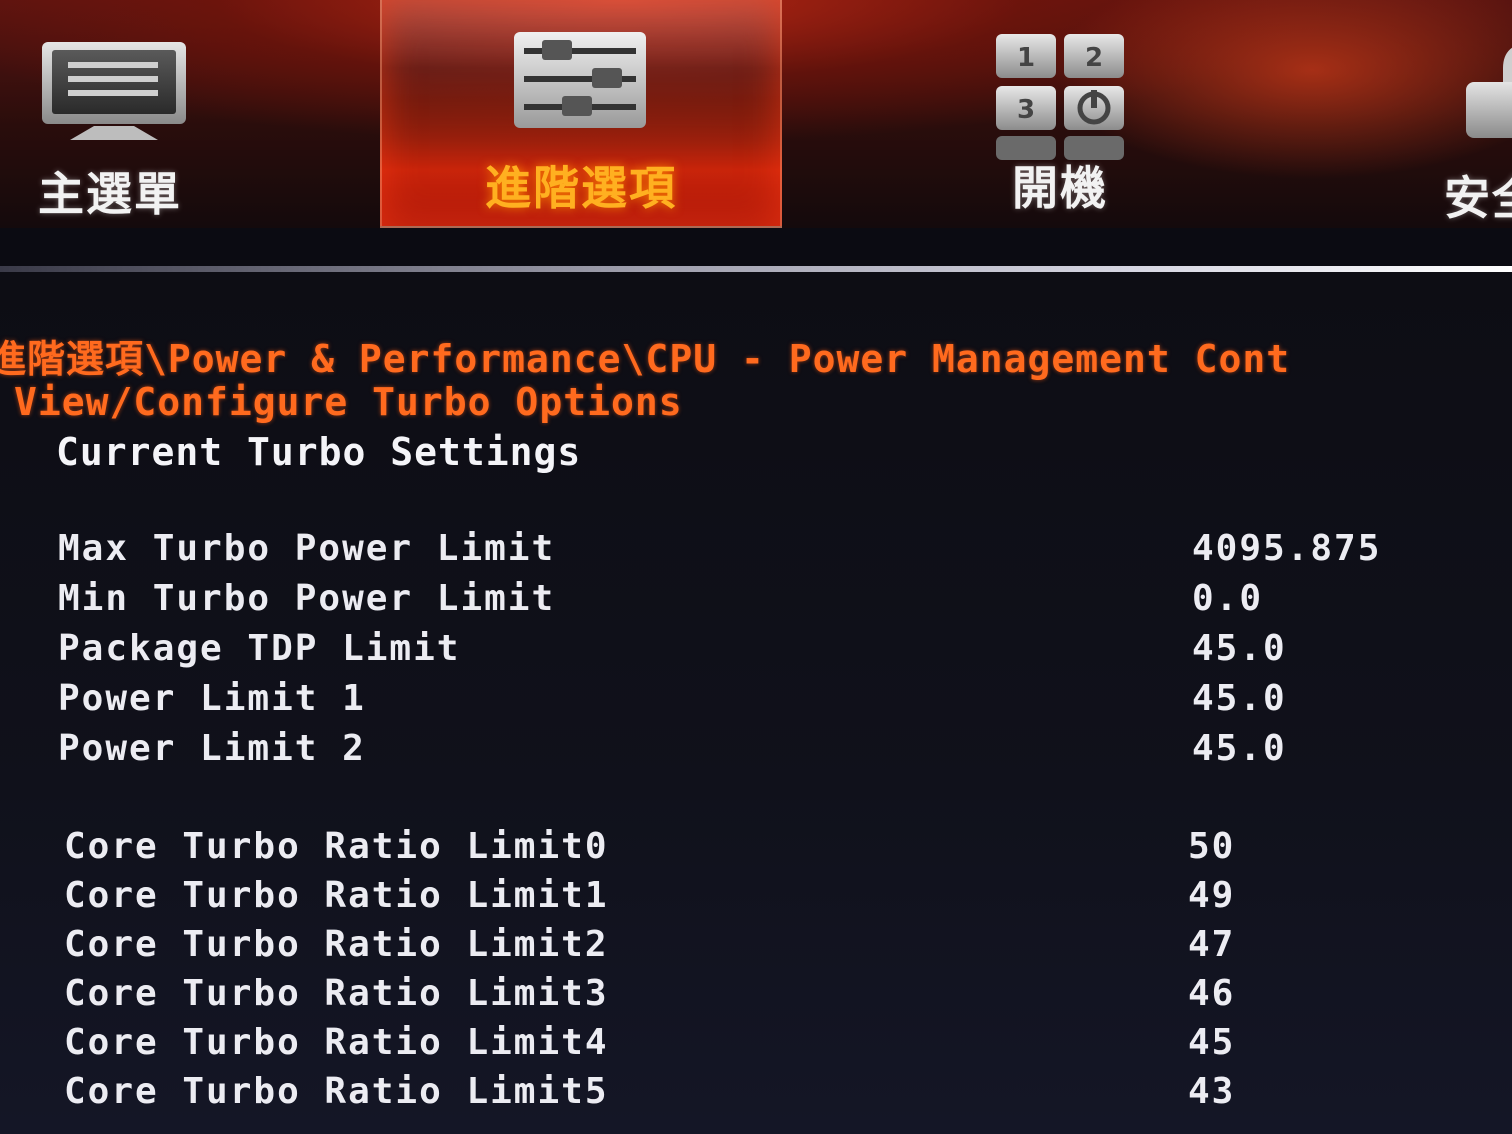  I want to click on tab-label: 安全, so click(1478, 198).